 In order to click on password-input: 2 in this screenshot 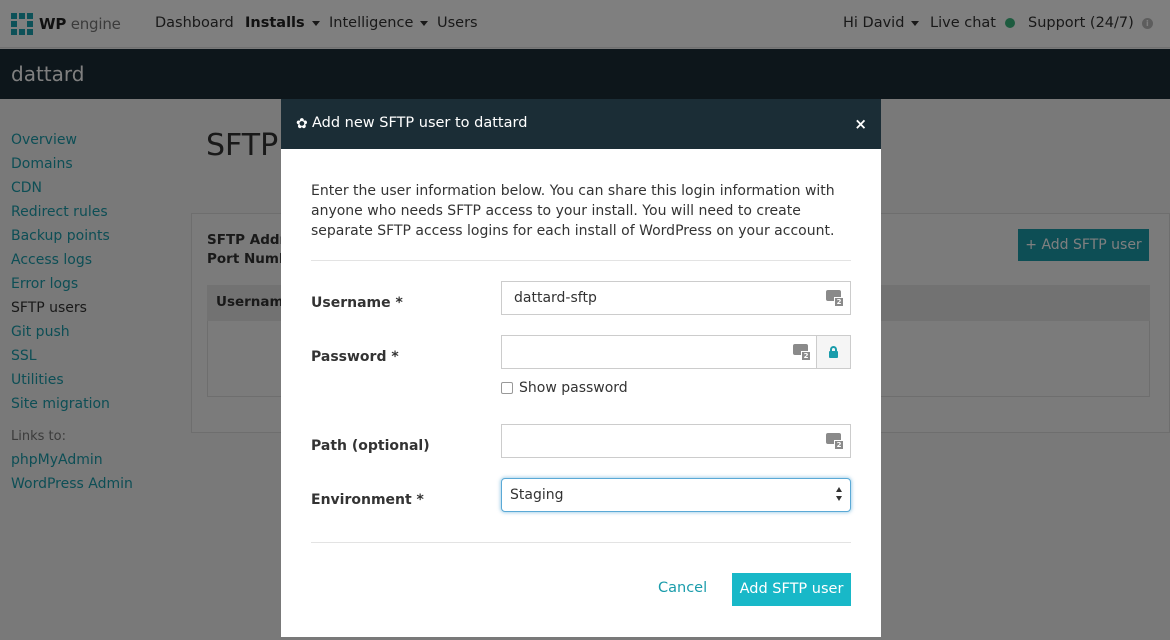, I will do `click(659, 352)`.